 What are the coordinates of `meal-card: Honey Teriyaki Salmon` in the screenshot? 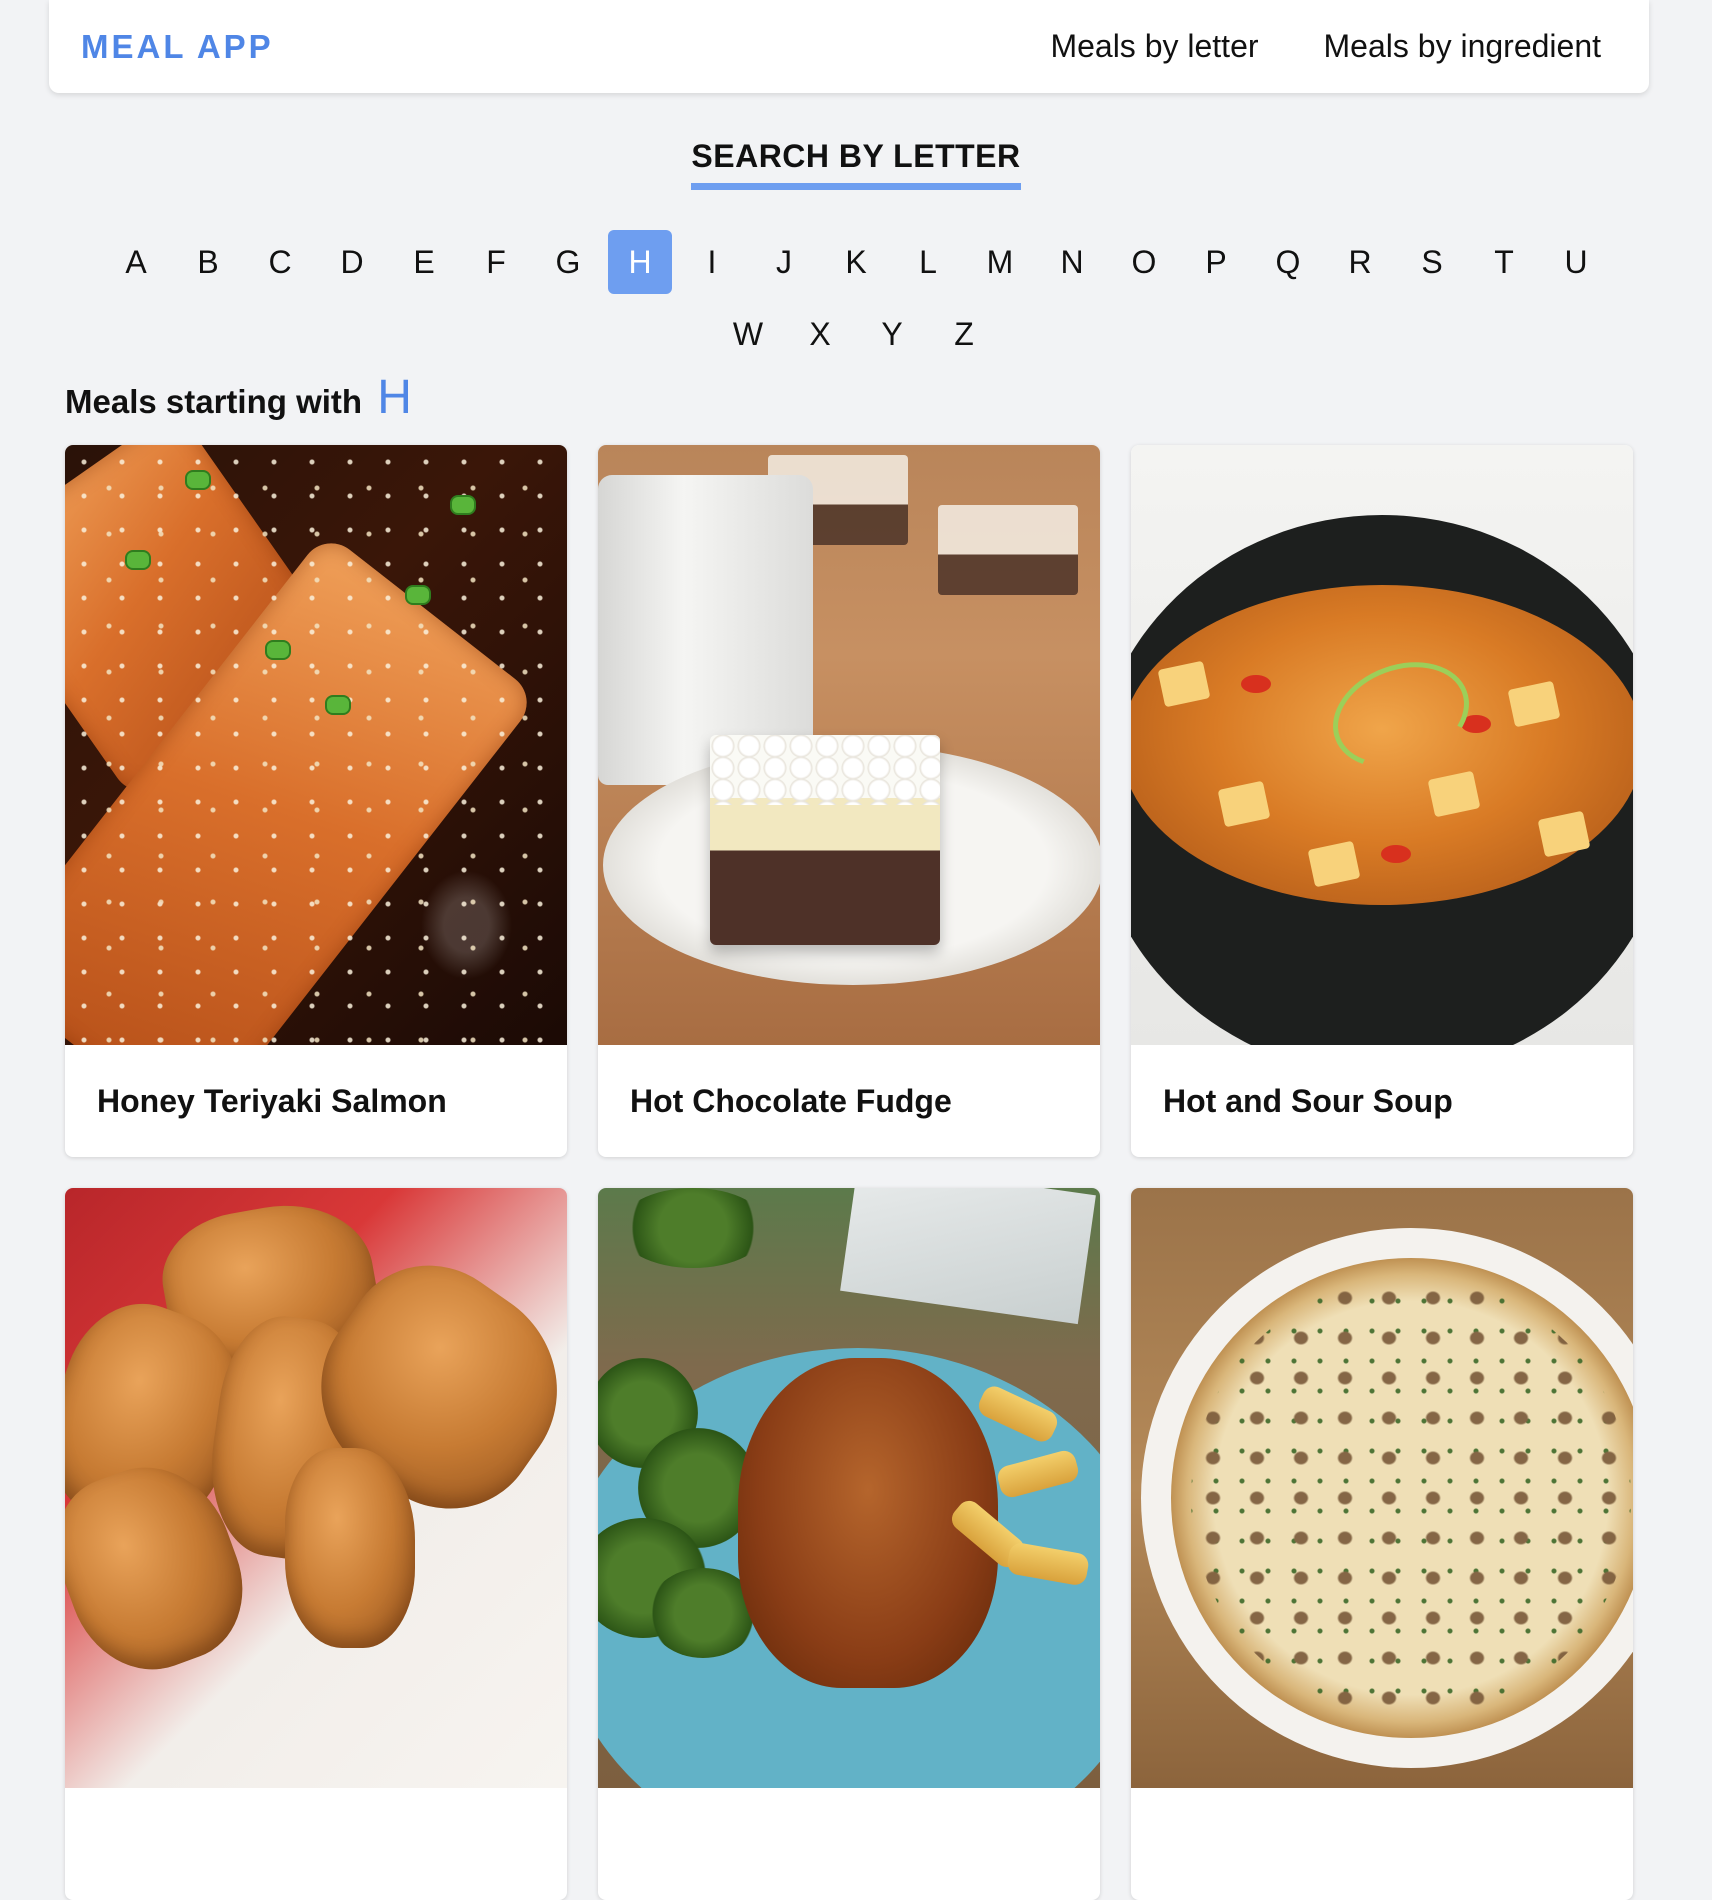 It's located at (316, 801).